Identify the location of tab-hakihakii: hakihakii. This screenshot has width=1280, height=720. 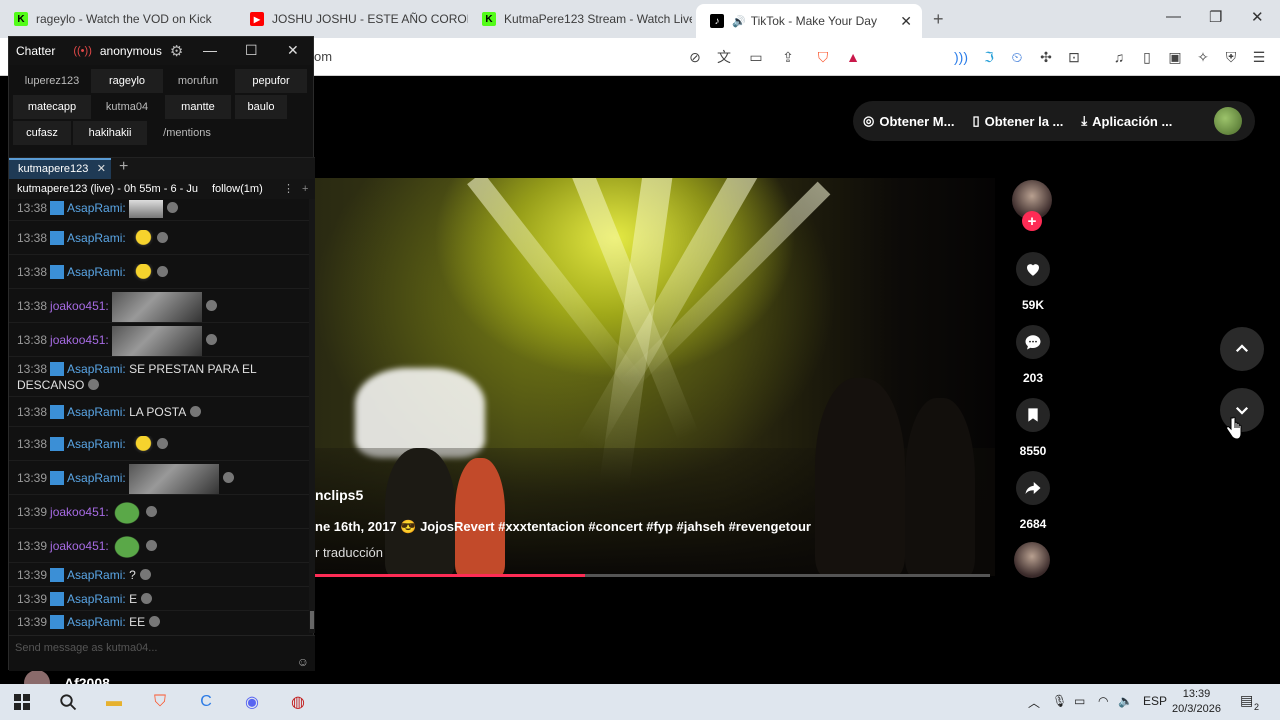
(110, 133).